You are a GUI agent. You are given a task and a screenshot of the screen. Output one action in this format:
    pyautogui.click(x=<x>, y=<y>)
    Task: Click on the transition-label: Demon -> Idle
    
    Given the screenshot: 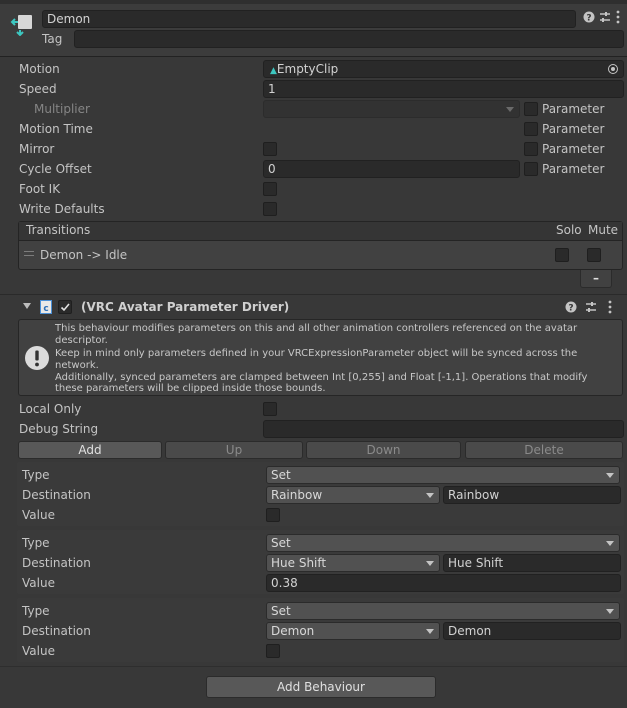 What is the action you would take?
    pyautogui.click(x=84, y=255)
    